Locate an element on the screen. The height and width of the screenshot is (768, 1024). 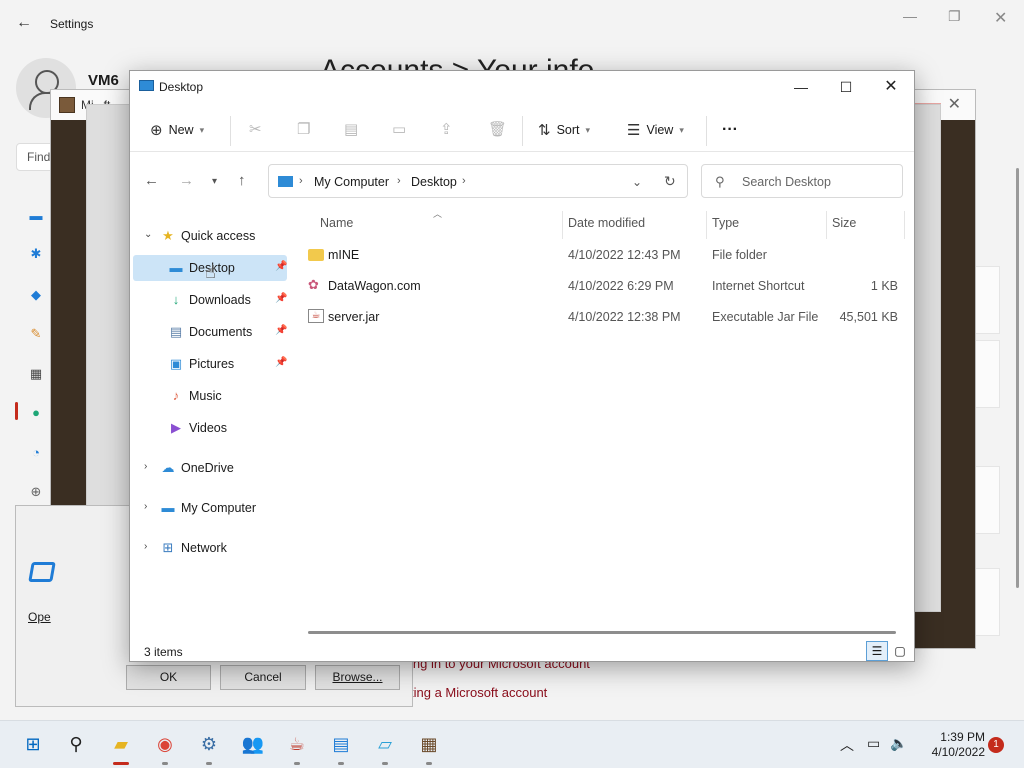
address-bar: › My Computer › Desktop › ⌄ ↻ is located at coordinates (478, 181).